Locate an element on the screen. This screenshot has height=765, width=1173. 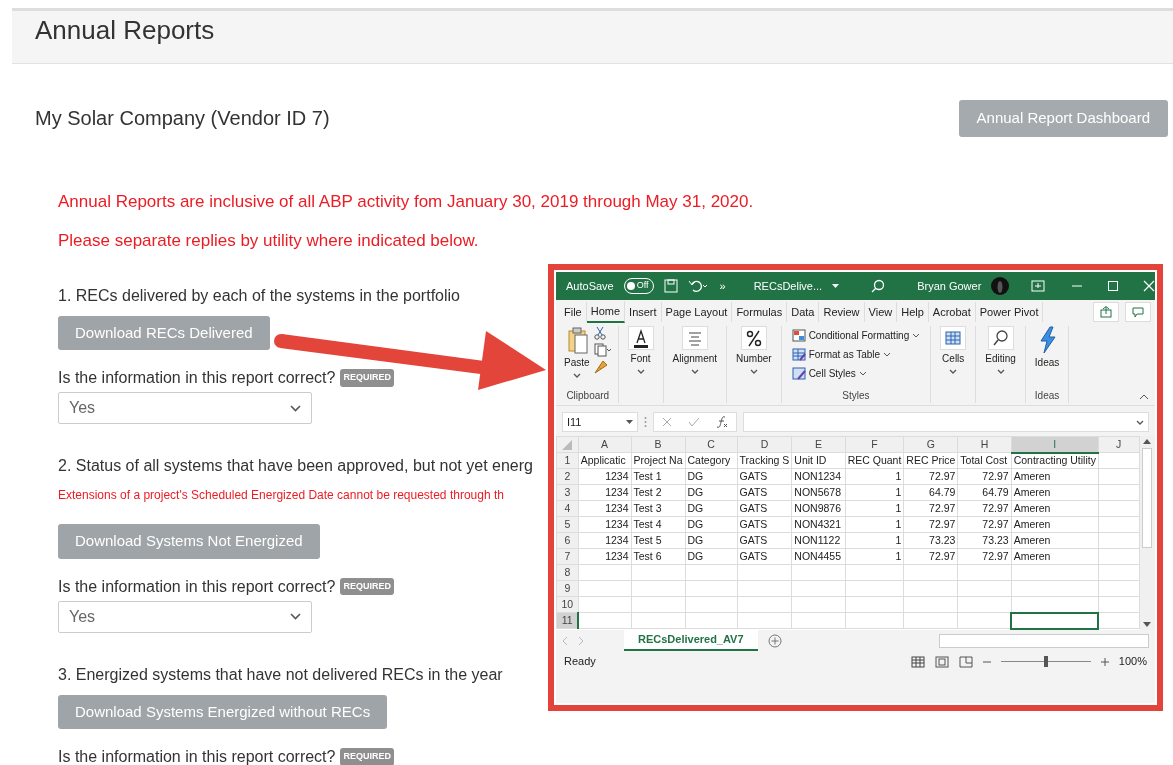
ribbon-button: Font is located at coordinates (640, 350).